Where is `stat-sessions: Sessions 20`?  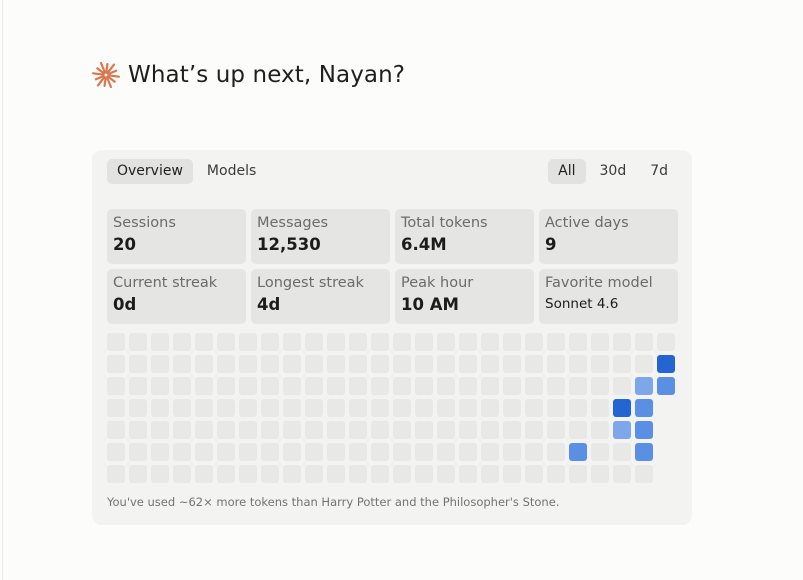
stat-sessions: Sessions 20 is located at coordinates (176, 236).